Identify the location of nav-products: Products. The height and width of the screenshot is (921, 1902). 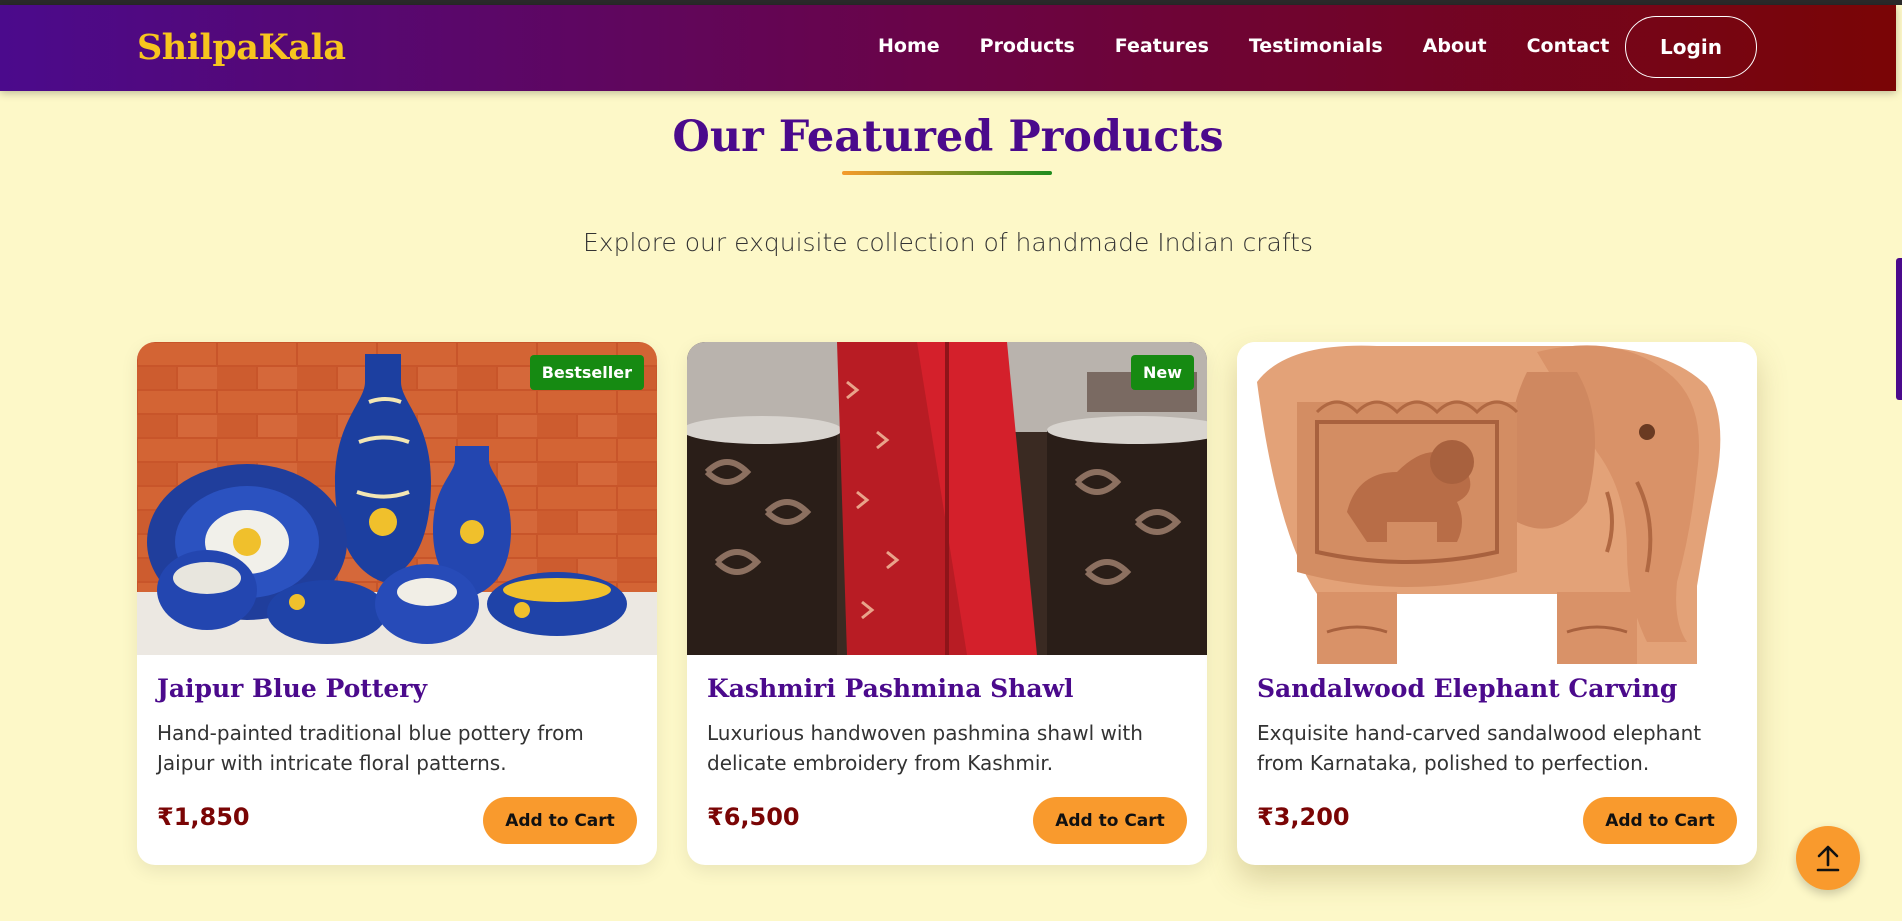
(1027, 46).